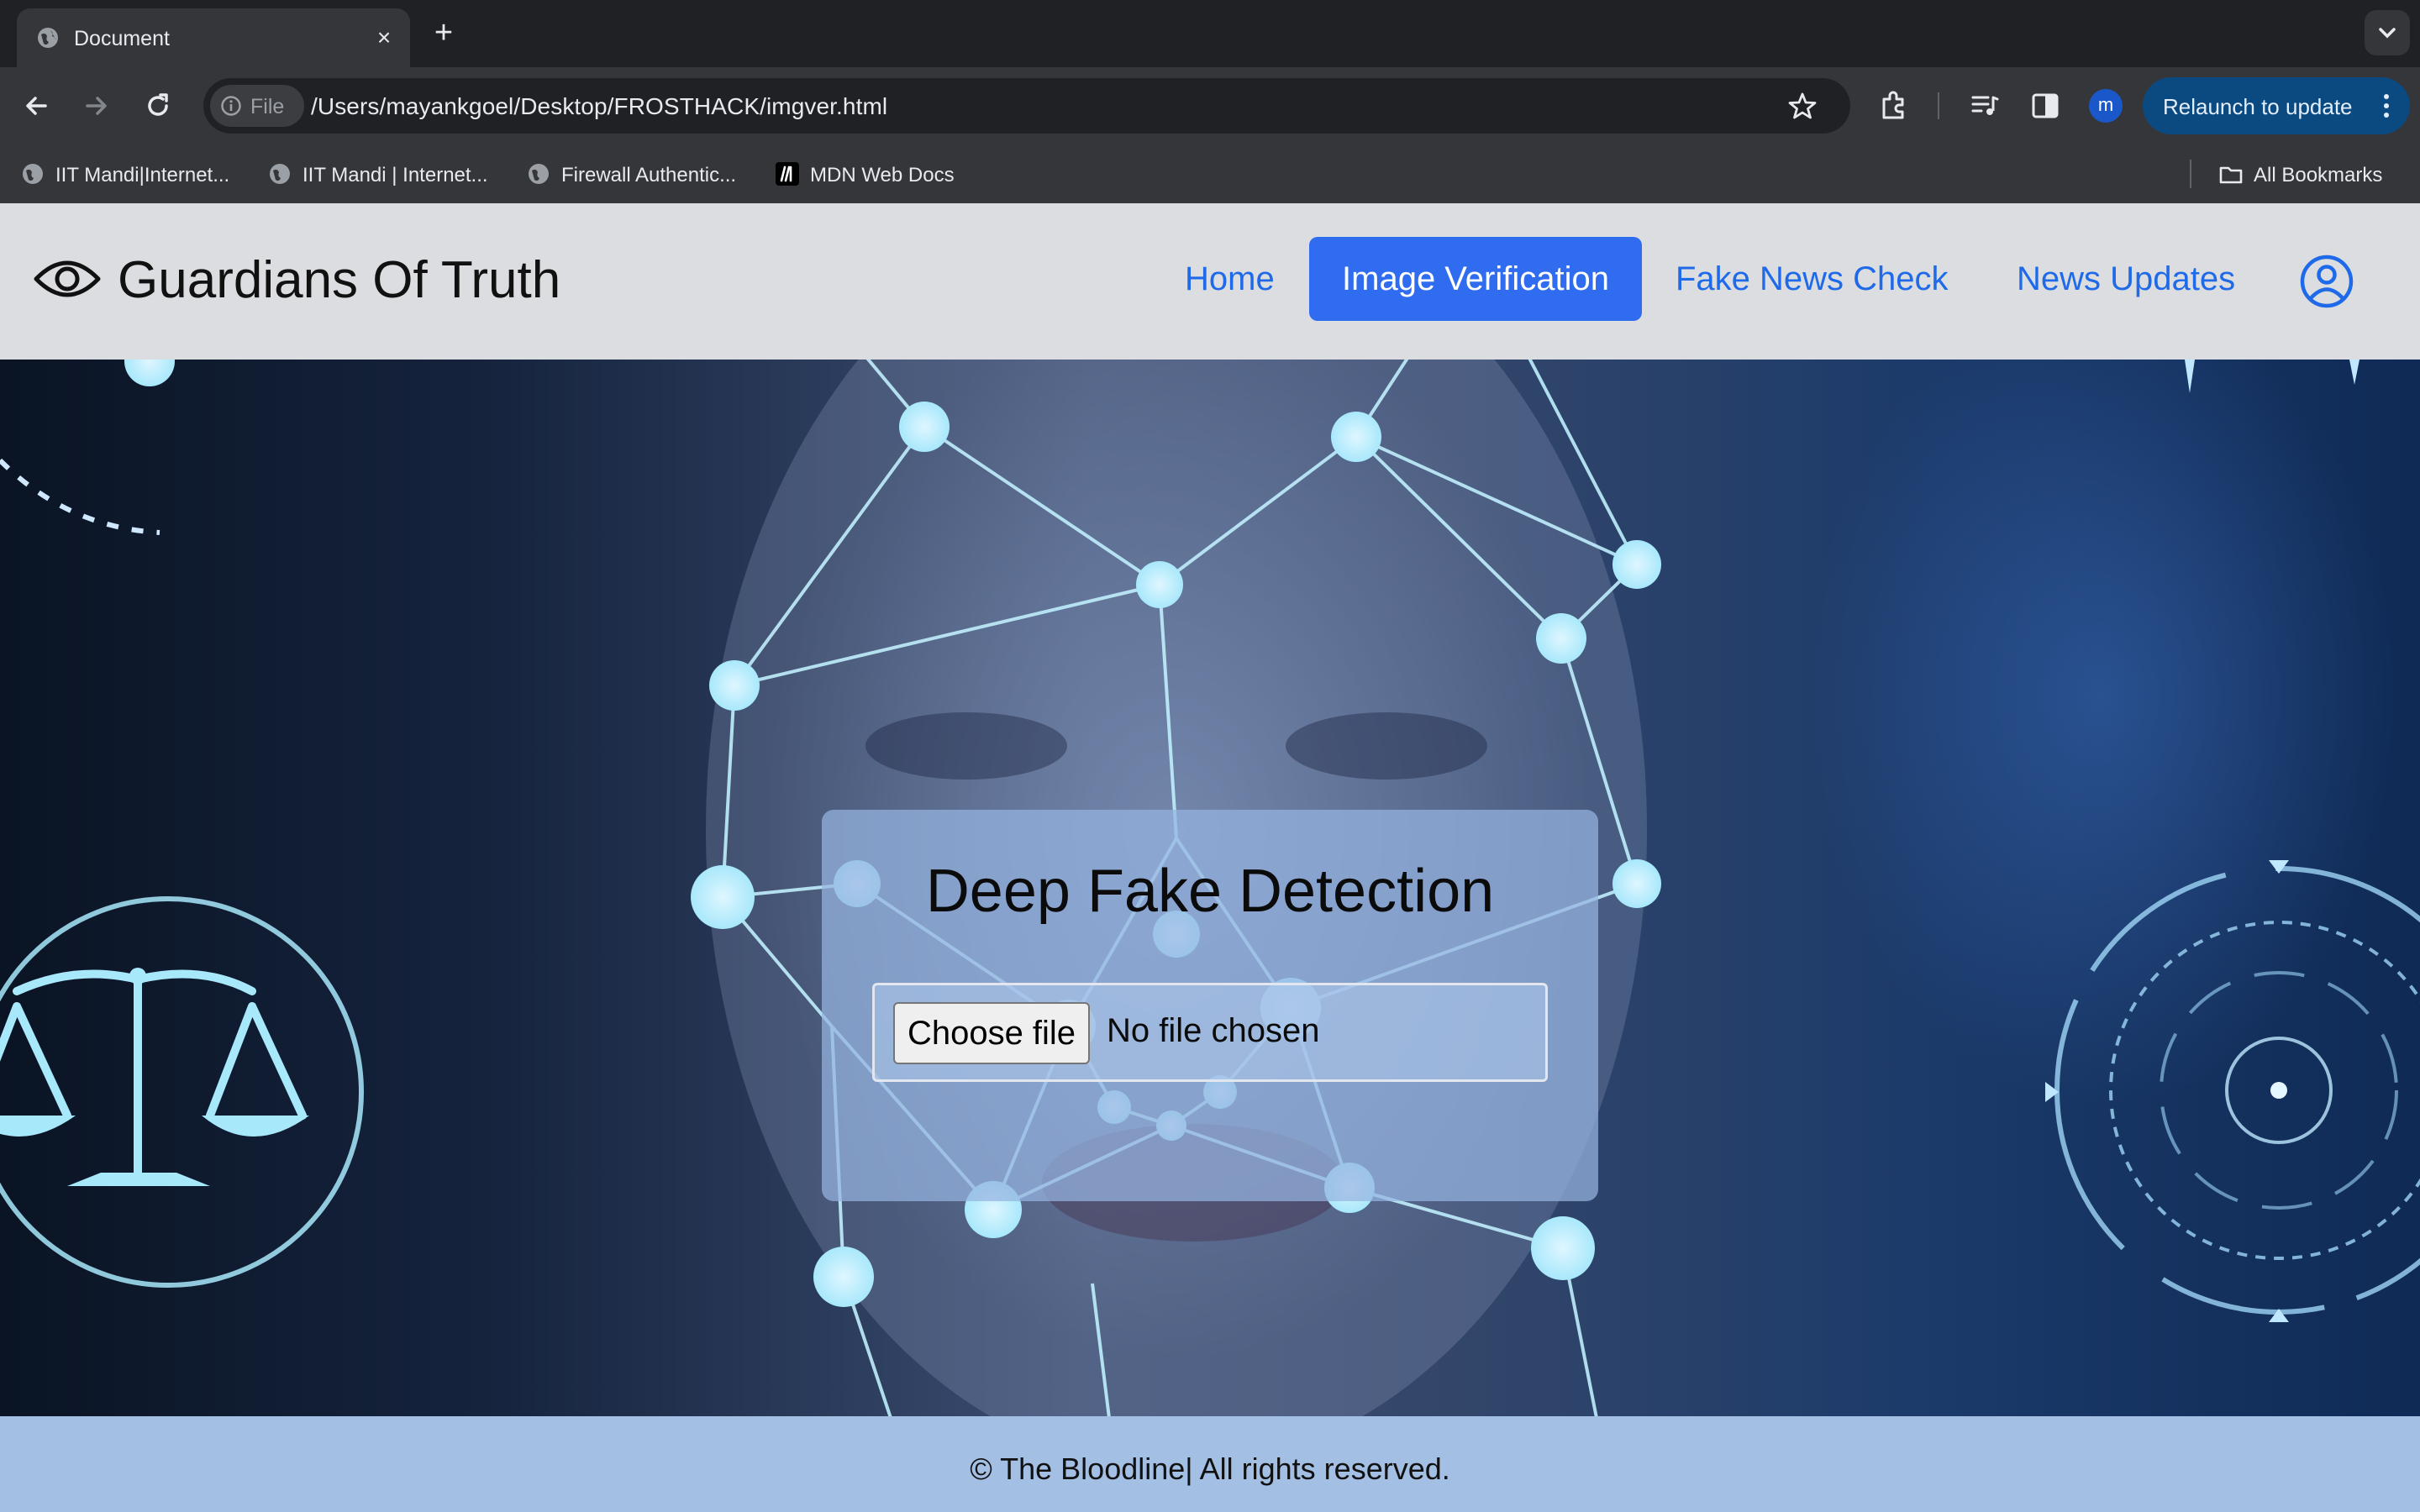  I want to click on back-arrow-icon, so click(37, 106).